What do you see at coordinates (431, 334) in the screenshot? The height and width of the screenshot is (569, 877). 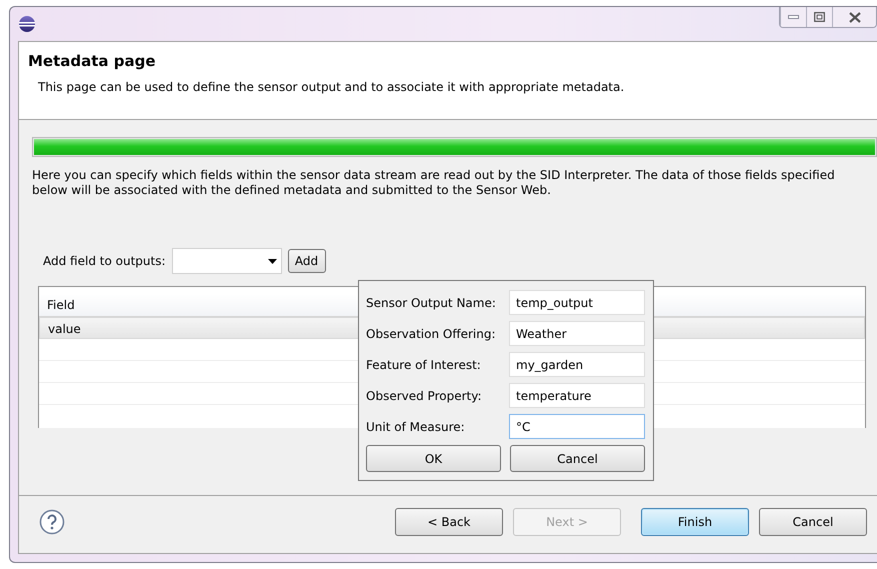 I see `field-label: Observation Offering:` at bounding box center [431, 334].